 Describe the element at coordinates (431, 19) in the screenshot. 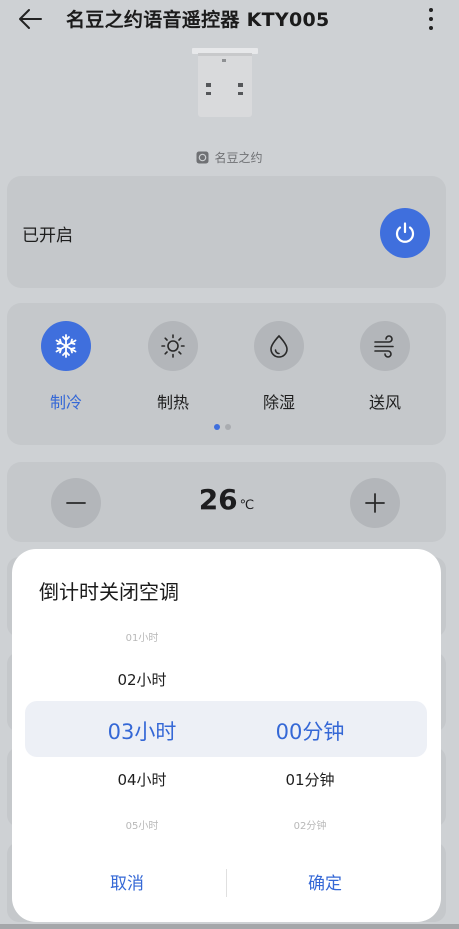

I see `more-vertical-icon` at that location.